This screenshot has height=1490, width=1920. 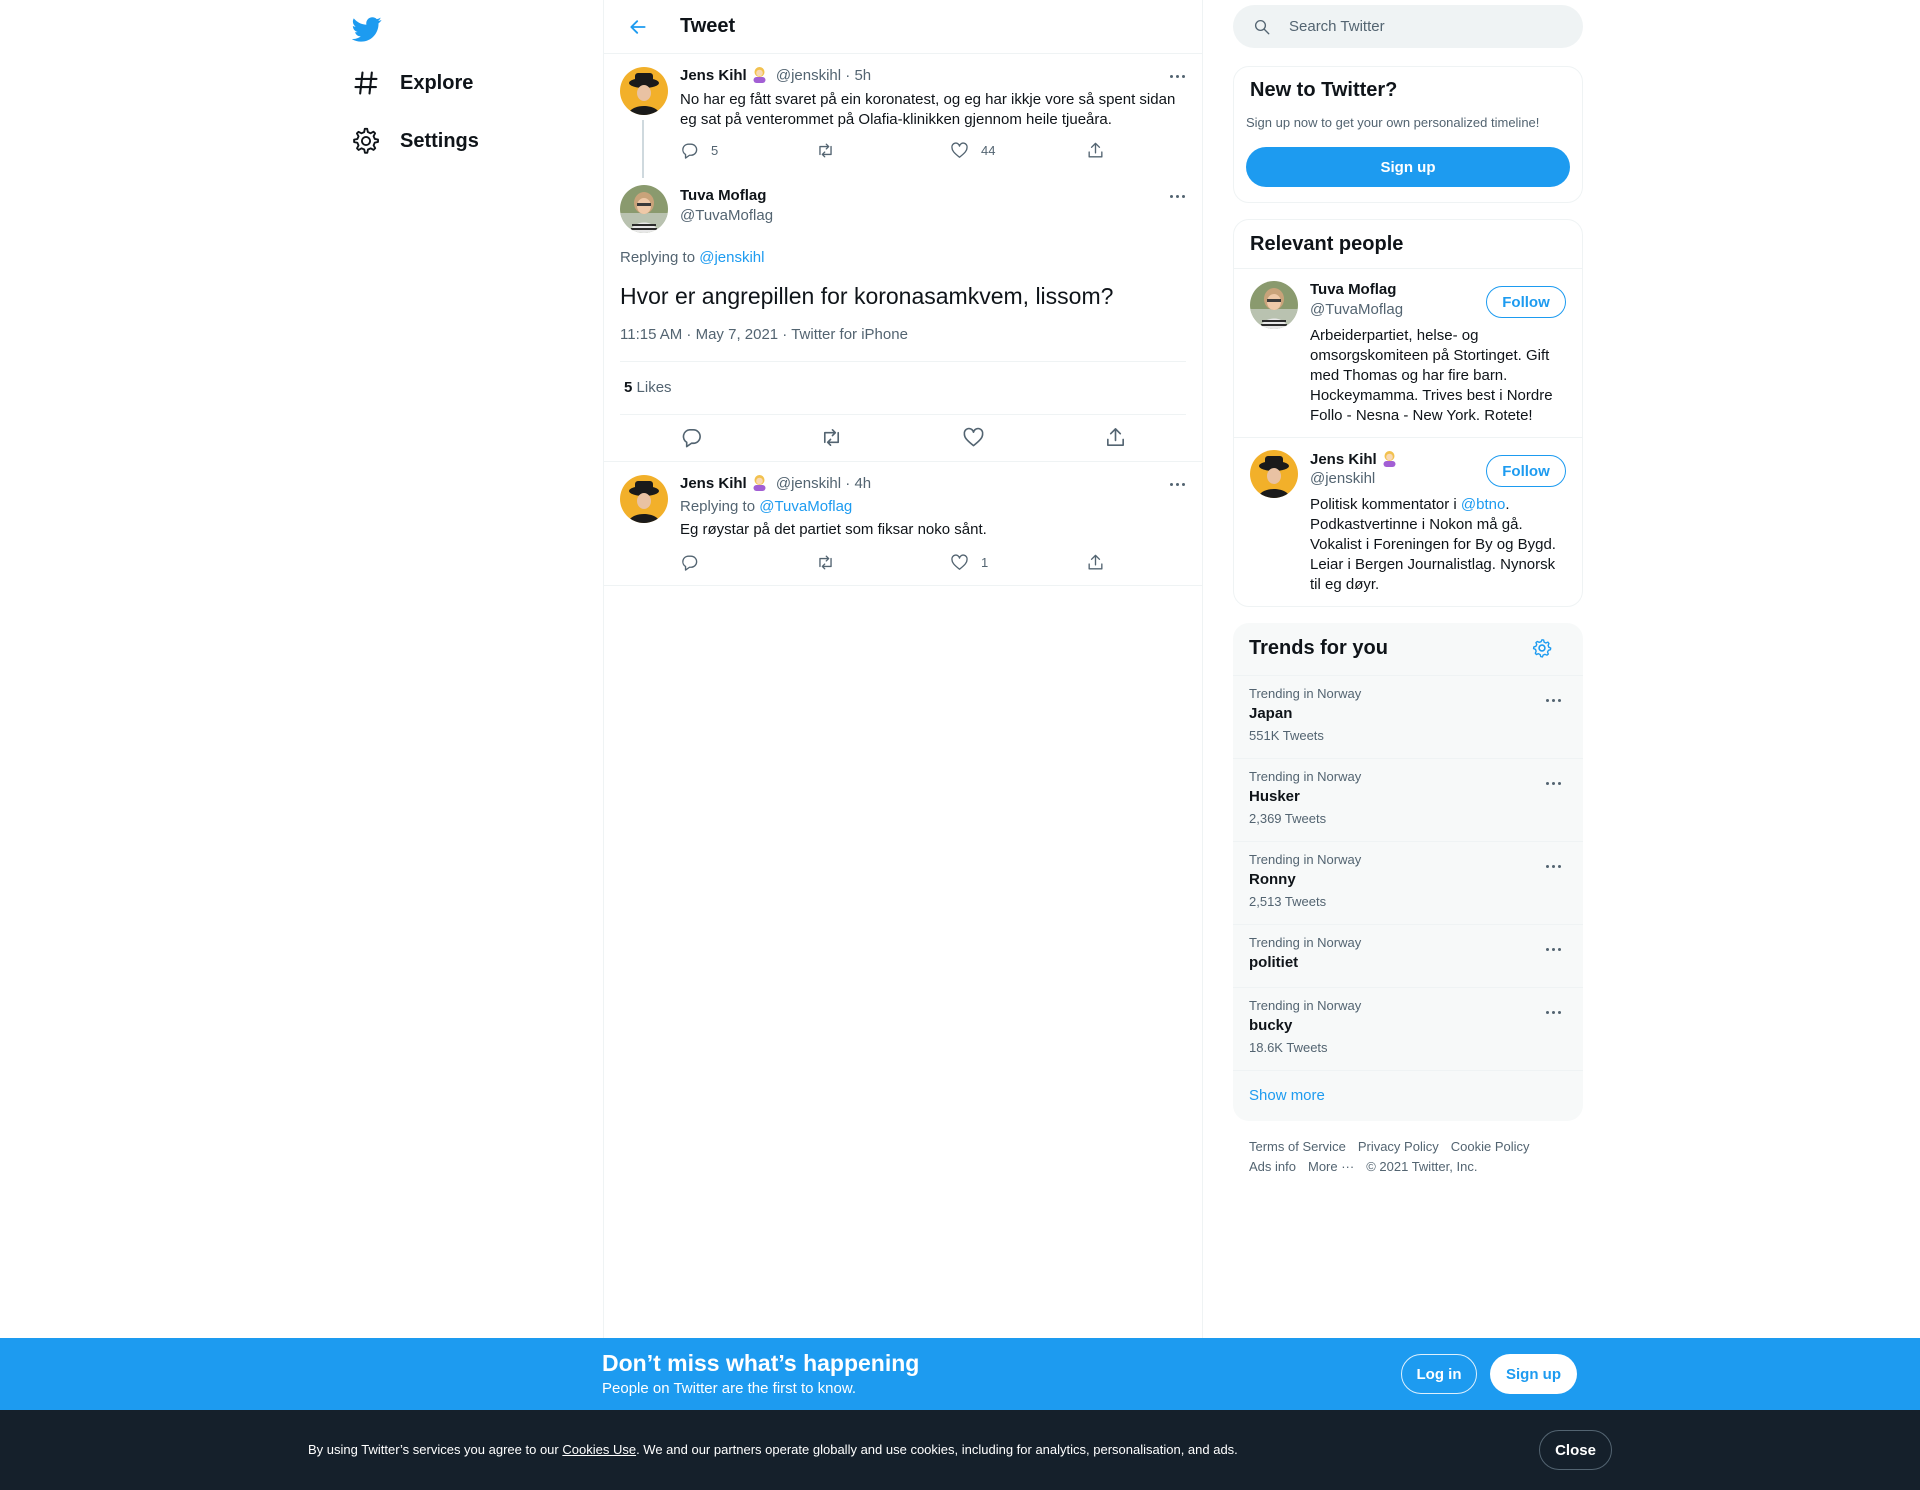 What do you see at coordinates (723, 195) in the screenshot?
I see `author-name: Tuva Moflag` at bounding box center [723, 195].